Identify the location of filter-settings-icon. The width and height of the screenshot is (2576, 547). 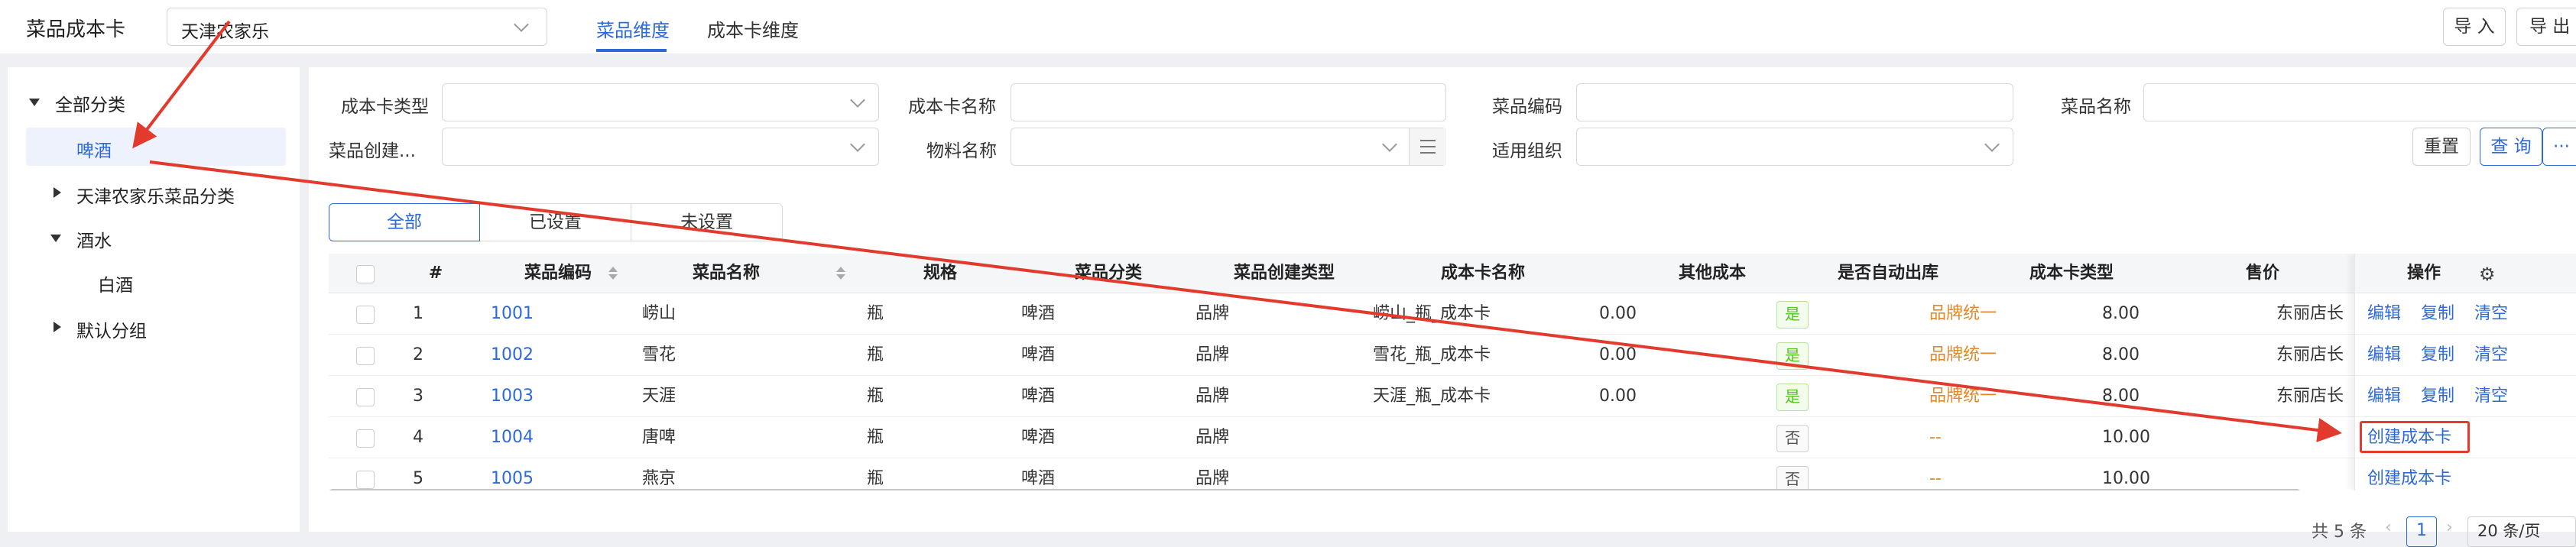
(1427, 146).